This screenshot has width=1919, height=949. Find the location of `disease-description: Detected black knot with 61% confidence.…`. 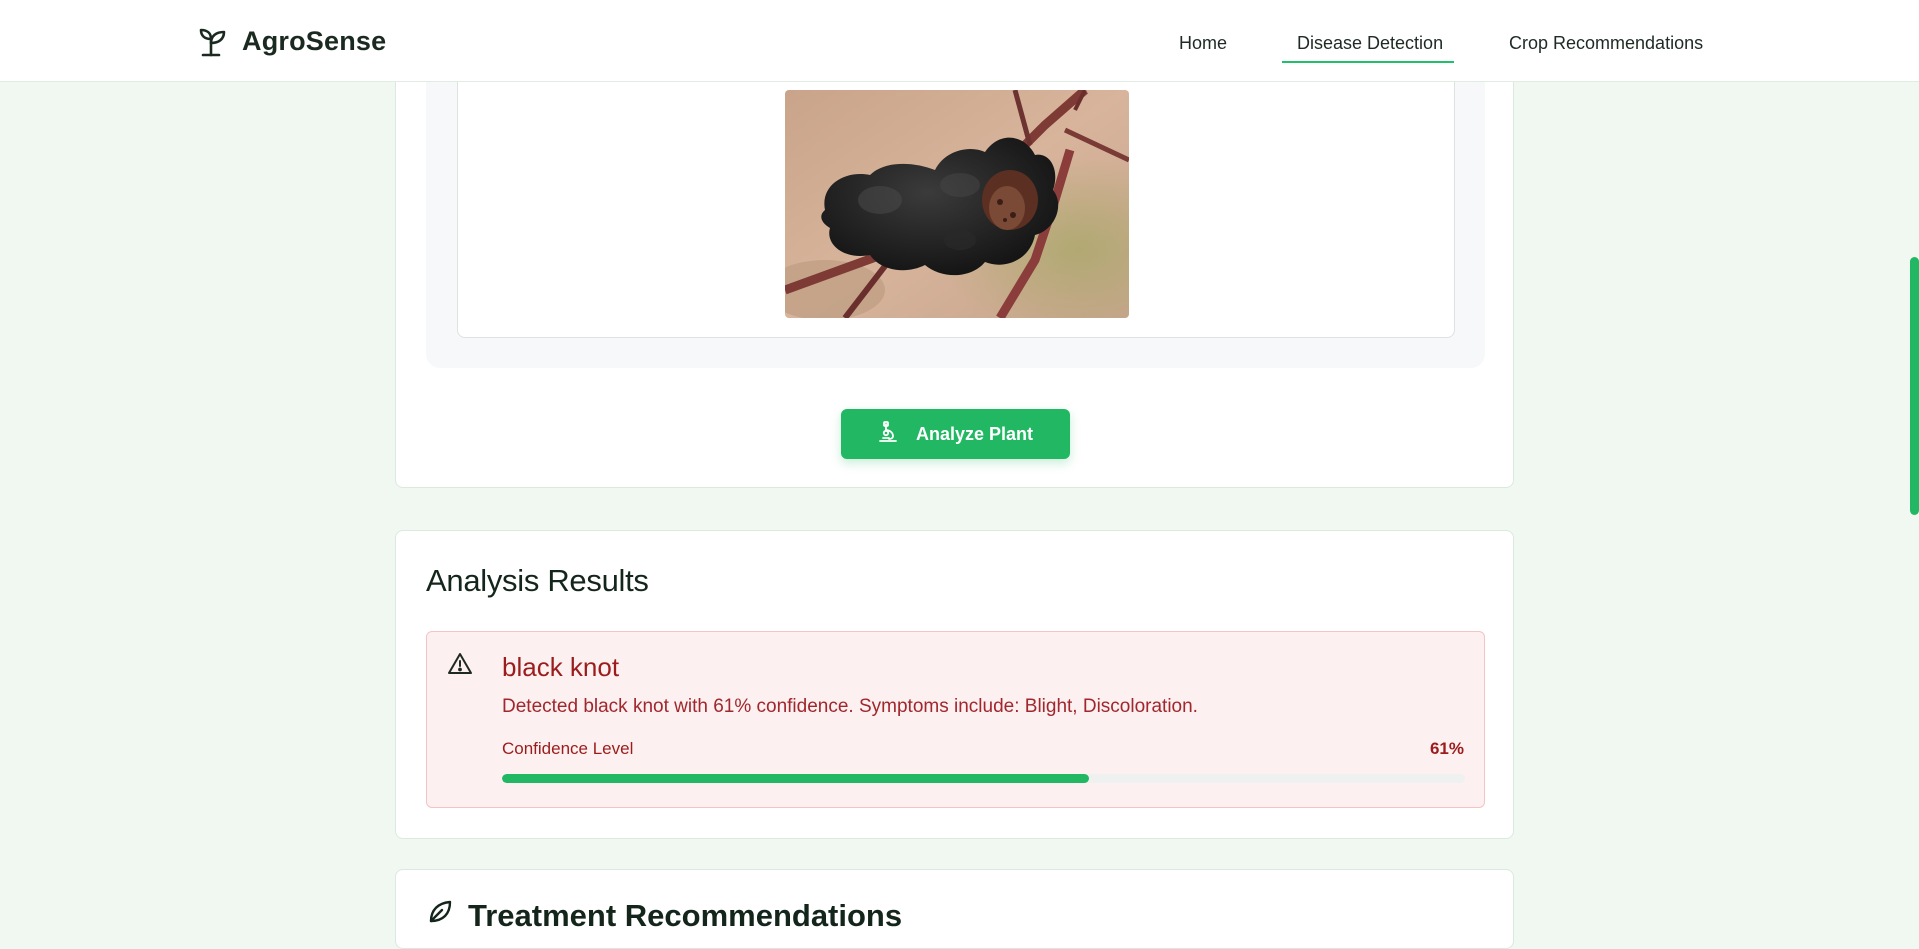

disease-description: Detected black knot with 61% confidence.… is located at coordinates (850, 706).